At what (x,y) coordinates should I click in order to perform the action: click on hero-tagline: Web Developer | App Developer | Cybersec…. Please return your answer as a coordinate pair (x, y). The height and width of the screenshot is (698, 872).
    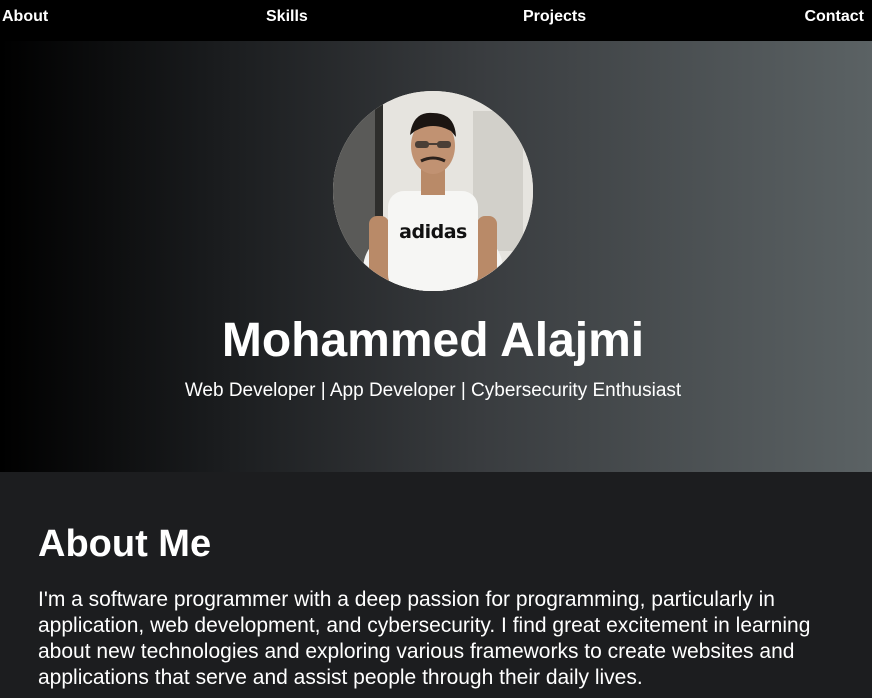
    Looking at the image, I should click on (433, 390).